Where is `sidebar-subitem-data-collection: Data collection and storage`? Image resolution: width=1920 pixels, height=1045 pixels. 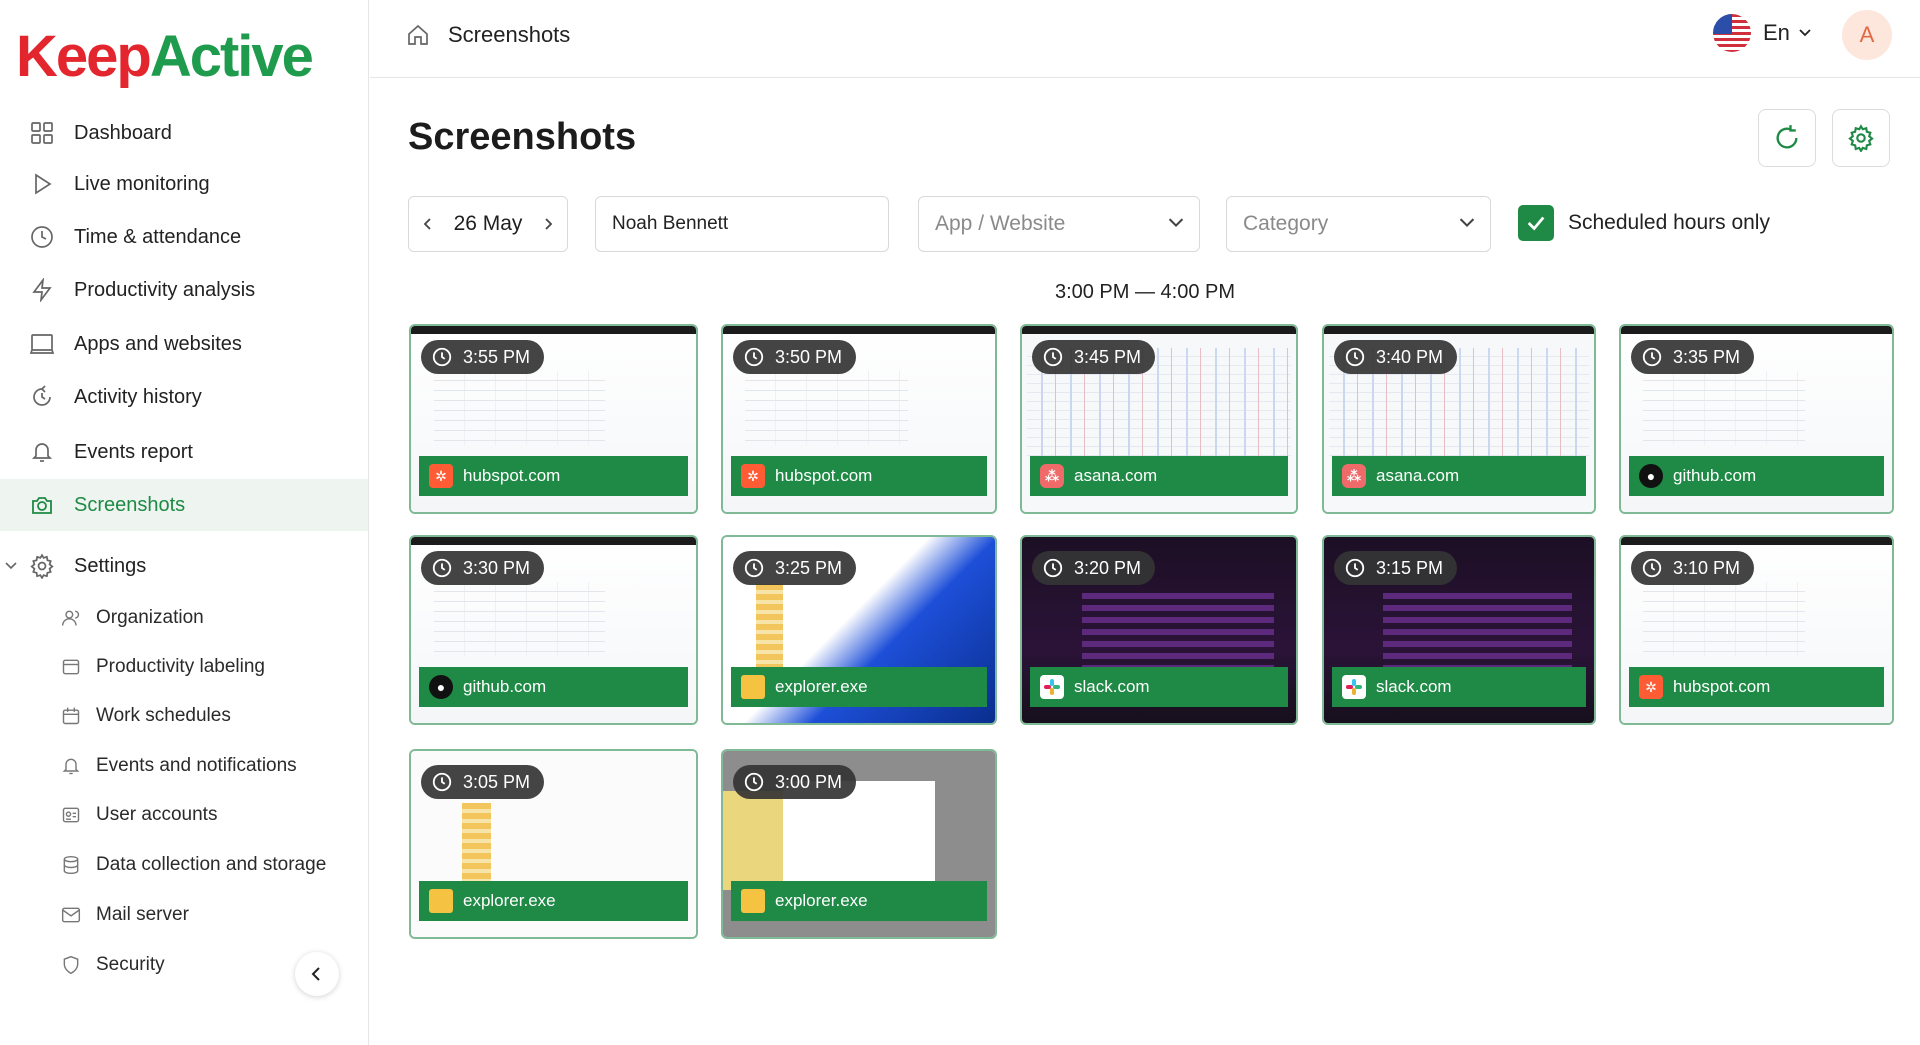 sidebar-subitem-data-collection: Data collection and storage is located at coordinates (184, 865).